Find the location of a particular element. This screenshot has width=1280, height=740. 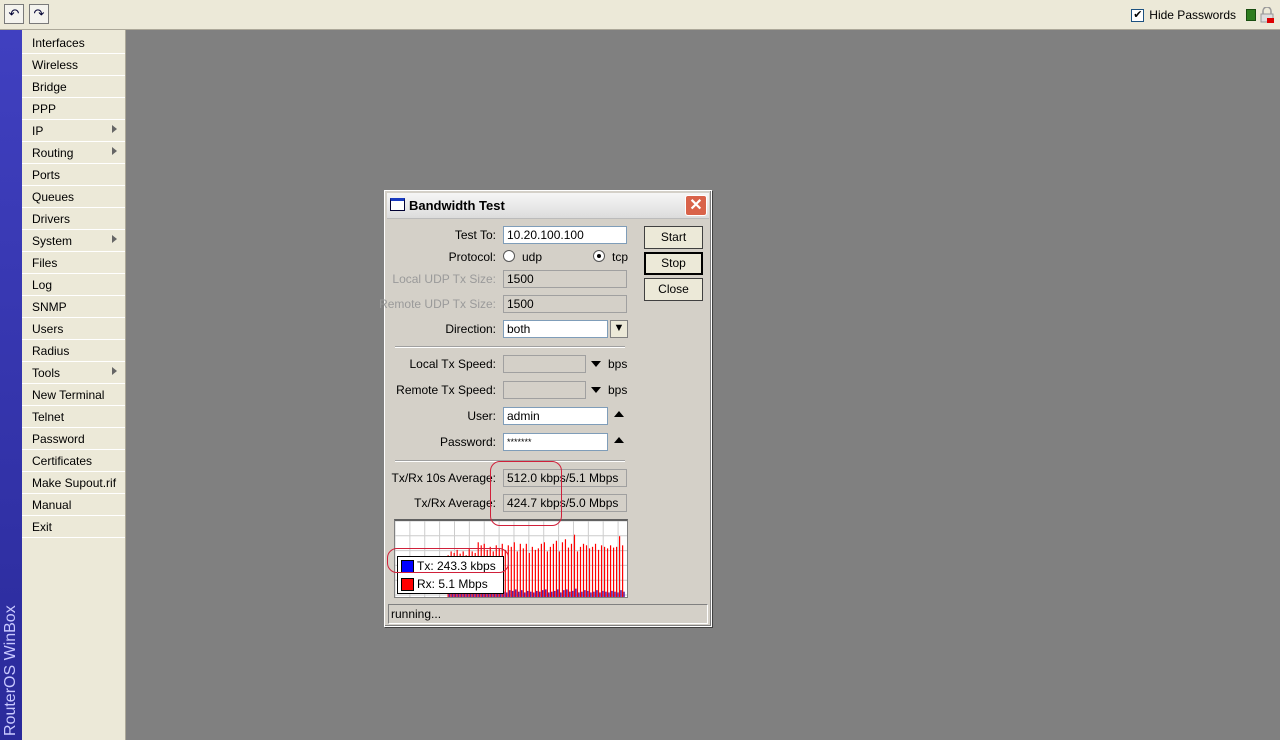

checkbox-icon: ✔ is located at coordinates (1138, 15).